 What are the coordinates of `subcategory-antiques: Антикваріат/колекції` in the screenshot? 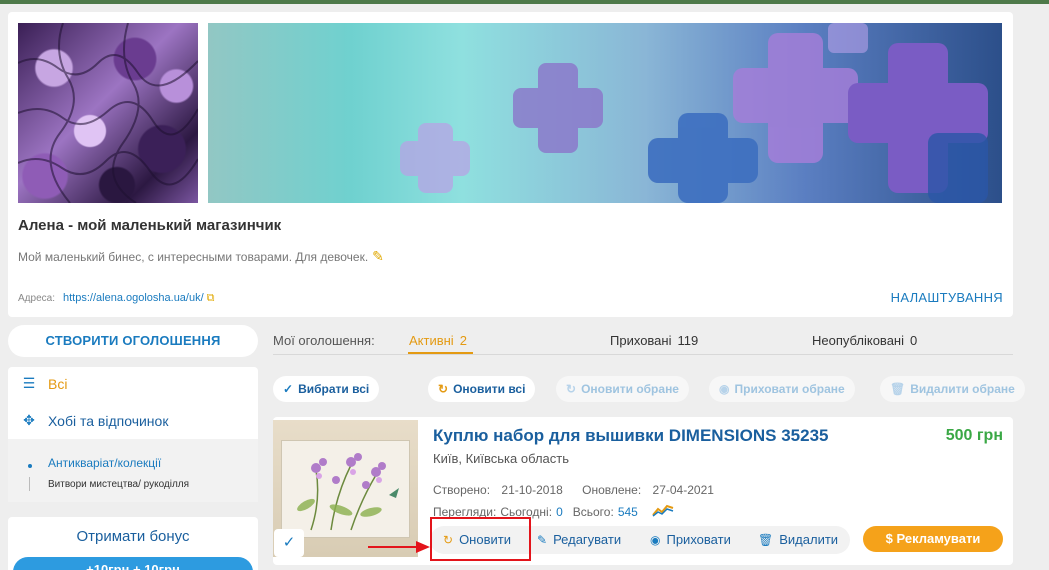 It's located at (104, 463).